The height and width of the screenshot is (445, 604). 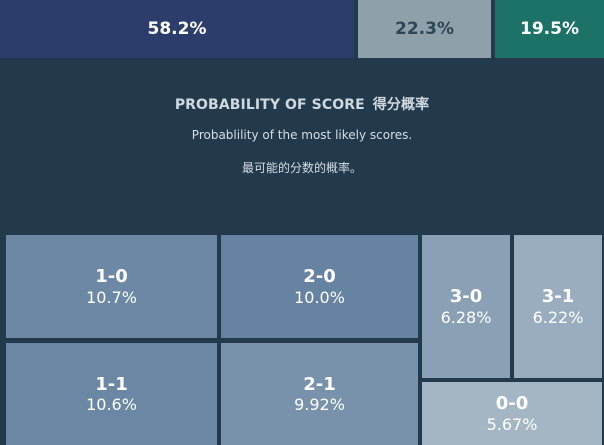 What do you see at coordinates (301, 168) in the screenshot?
I see `section-subtitle-zh: 最可能的分数的概率。` at bounding box center [301, 168].